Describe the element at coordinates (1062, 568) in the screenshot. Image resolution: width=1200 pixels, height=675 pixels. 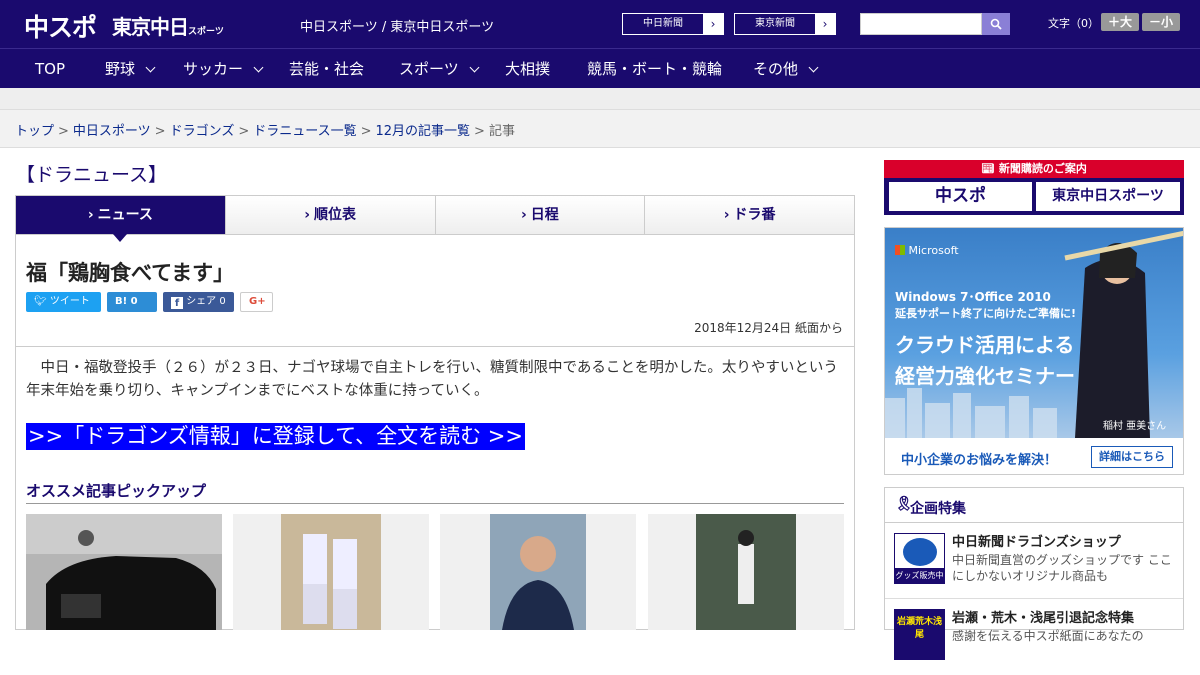
I see `feature-item-desc: 中日新聞直営のグッズショップです ここにしかないオリジナル商品も` at that location.